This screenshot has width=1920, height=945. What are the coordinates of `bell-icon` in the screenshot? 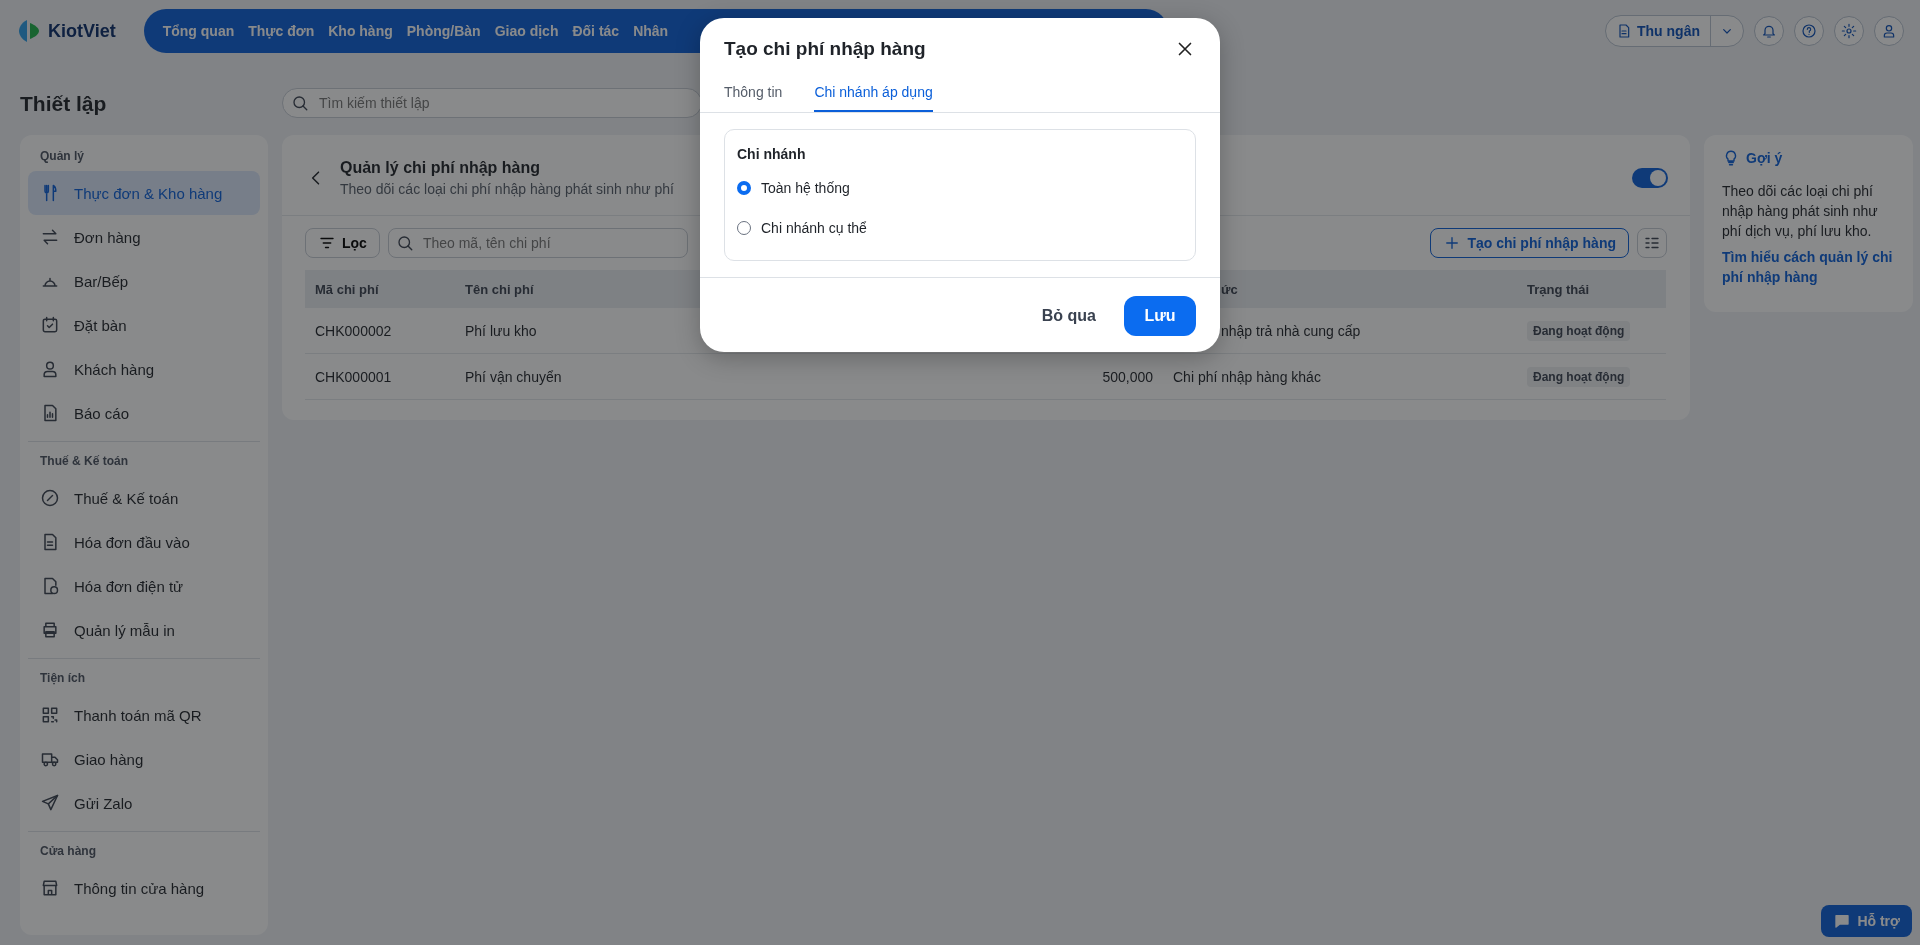 It's located at (1769, 31).